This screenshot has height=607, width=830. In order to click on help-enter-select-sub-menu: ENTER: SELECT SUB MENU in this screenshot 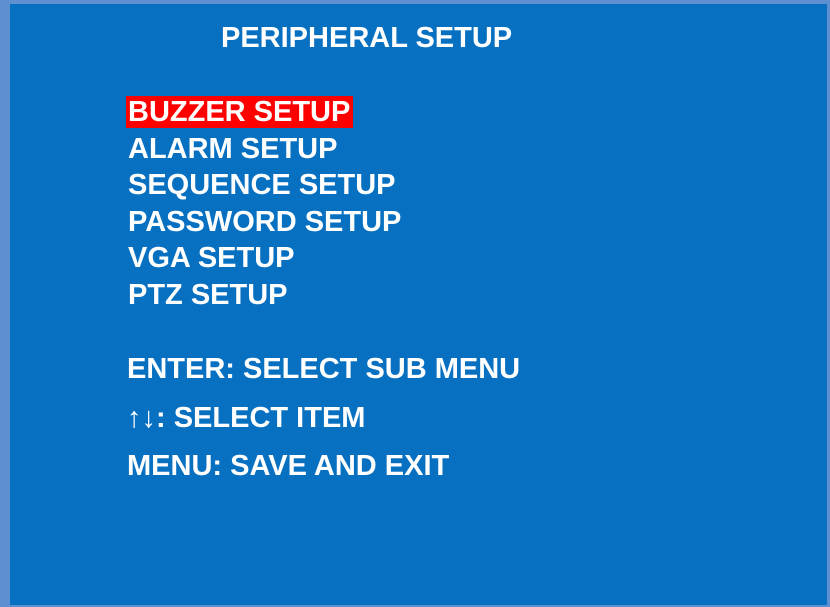, I will do `click(324, 369)`.